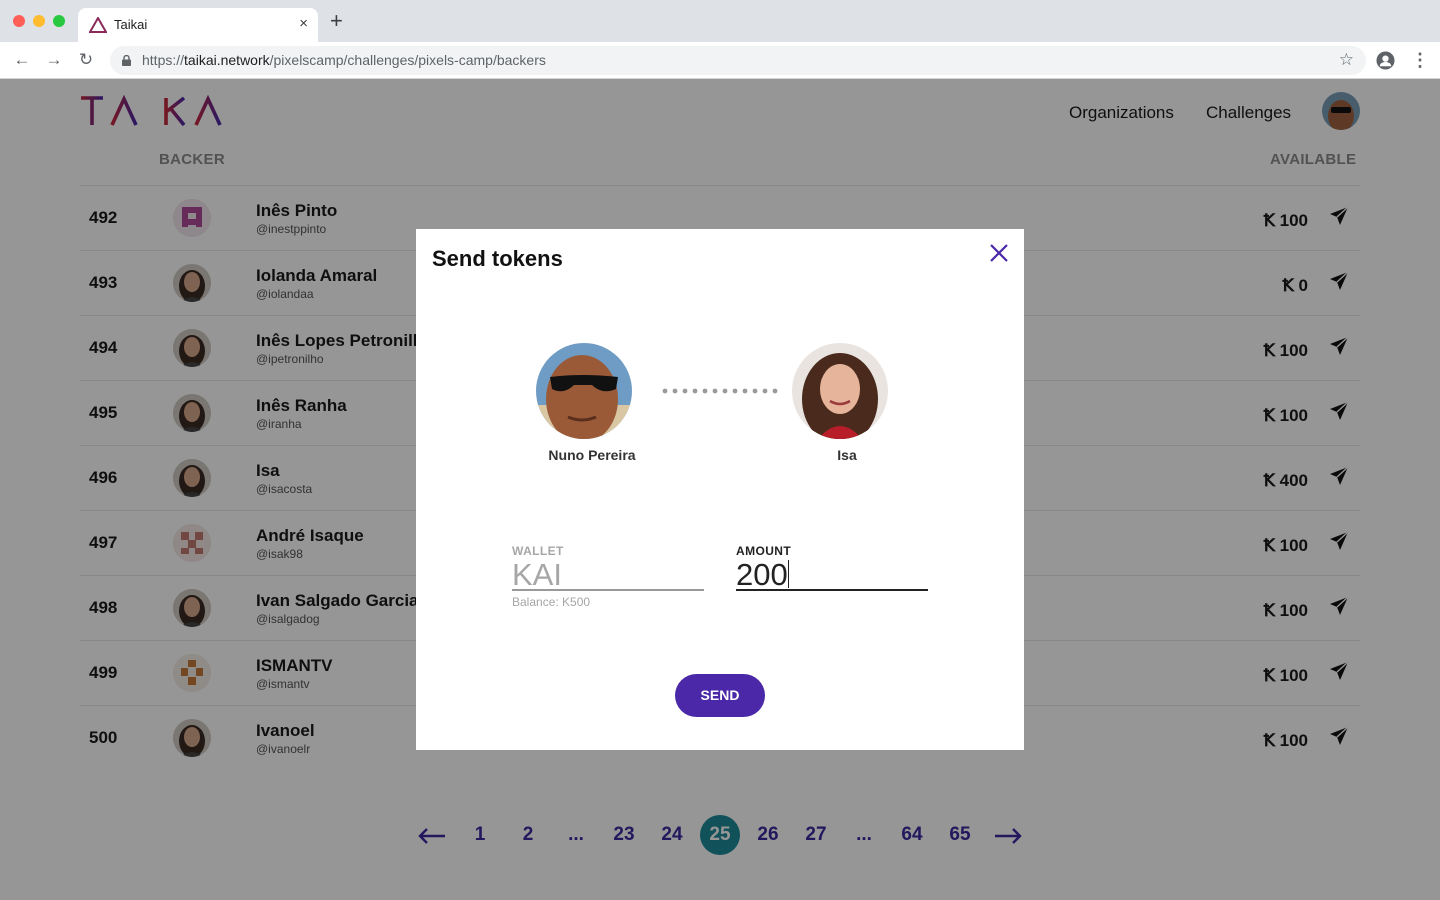 The image size is (1440, 900). I want to click on forward-icon: →, so click(54, 60).